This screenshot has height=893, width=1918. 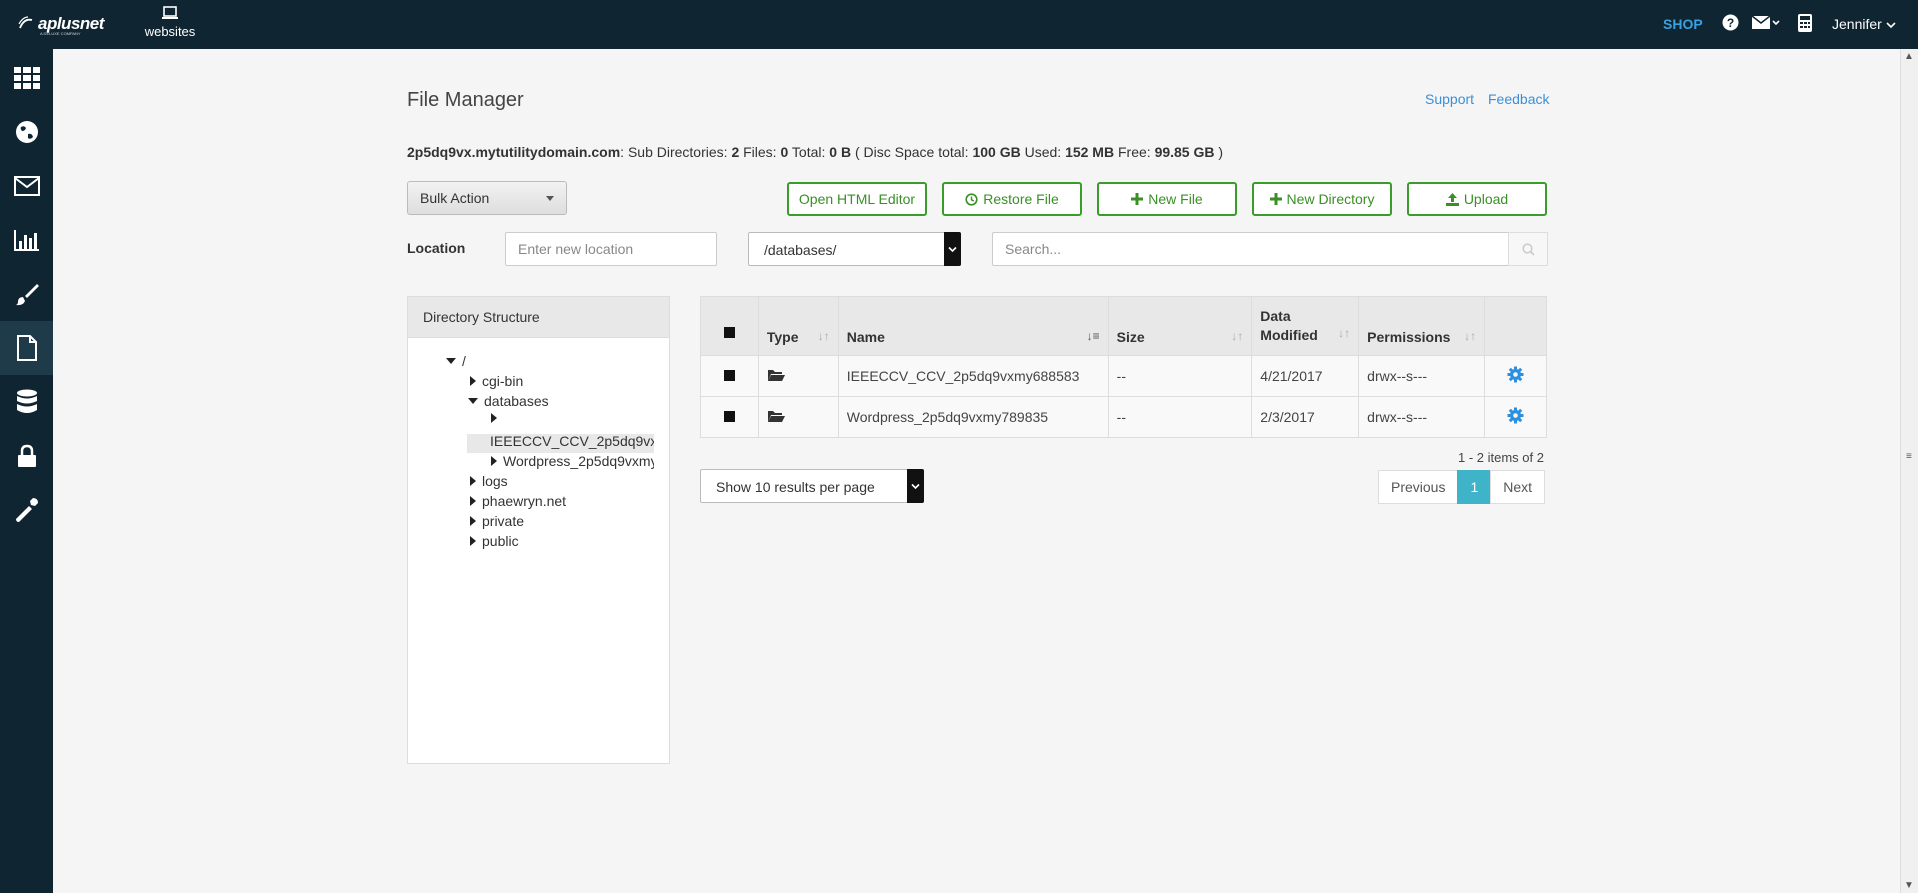 What do you see at coordinates (487, 198) in the screenshot?
I see `bulk-action-select: Bulk Action` at bounding box center [487, 198].